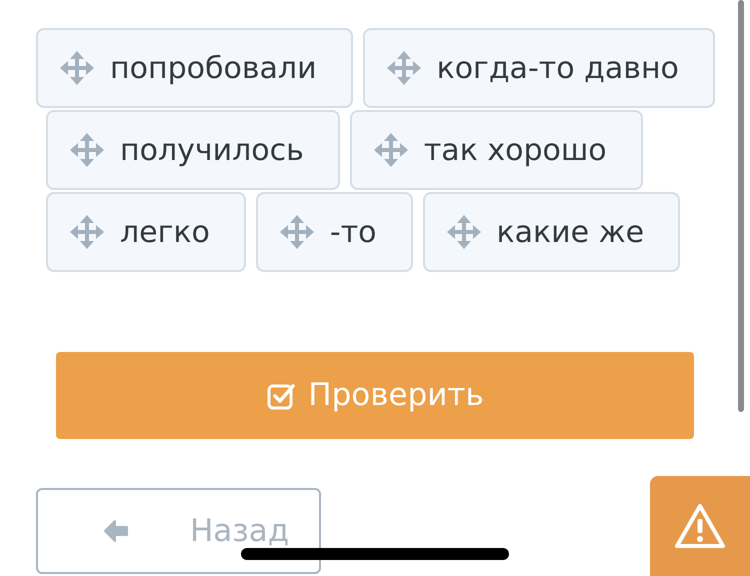 This screenshot has width=750, height=576. What do you see at coordinates (194, 68) in the screenshot?
I see `word-chip: попробовали` at bounding box center [194, 68].